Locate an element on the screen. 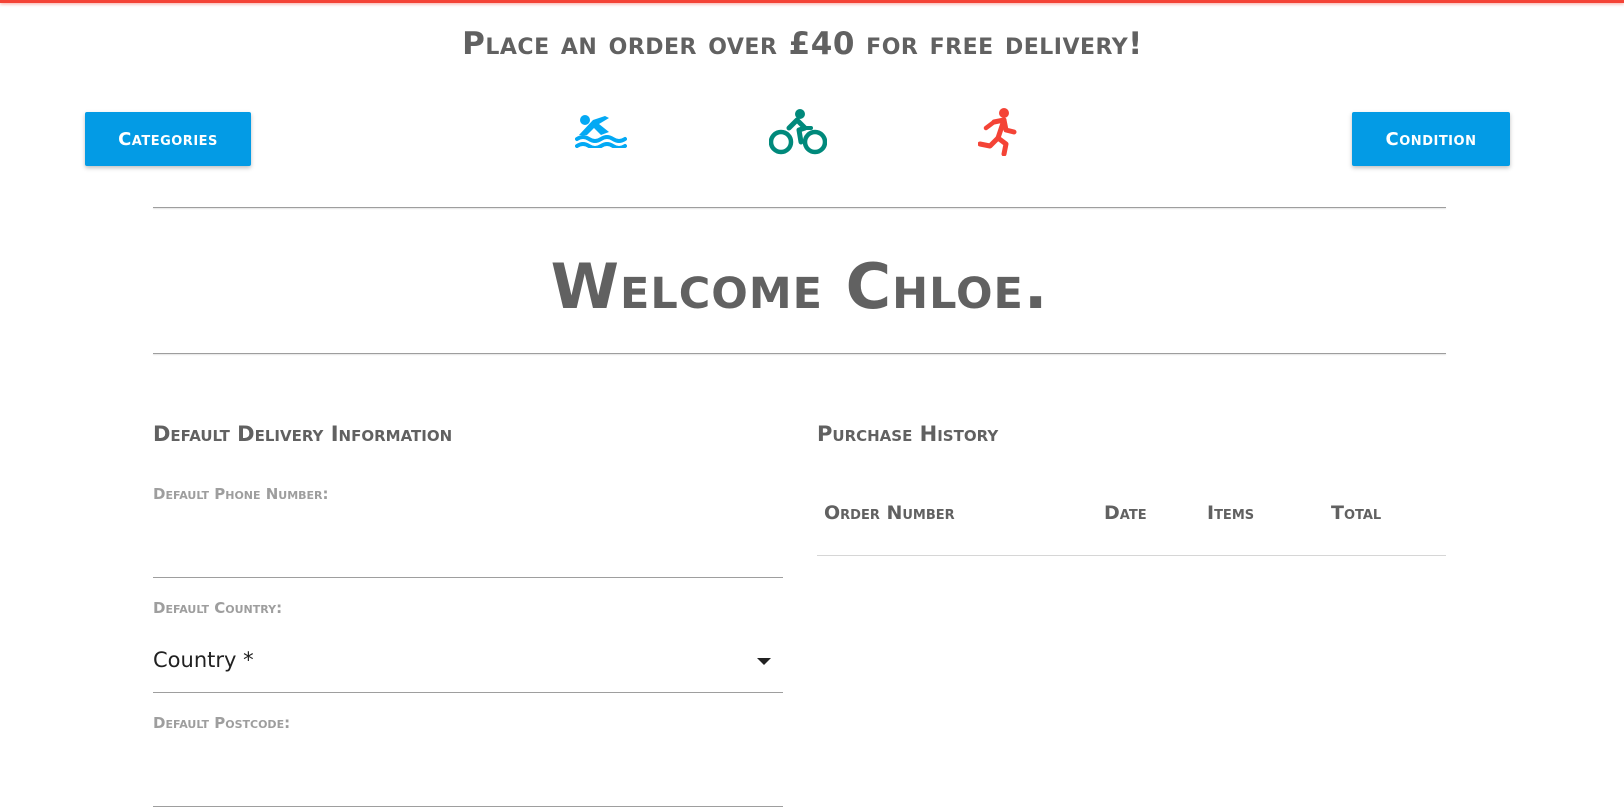 This screenshot has height=810, width=1624. column-header-total: Total is located at coordinates (1356, 513).